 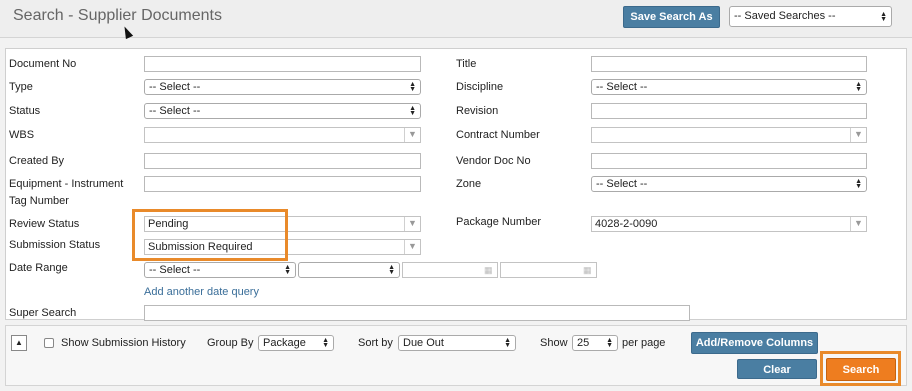 What do you see at coordinates (39, 201) in the screenshot?
I see `equipment-tag-label-line2: Tag Number` at bounding box center [39, 201].